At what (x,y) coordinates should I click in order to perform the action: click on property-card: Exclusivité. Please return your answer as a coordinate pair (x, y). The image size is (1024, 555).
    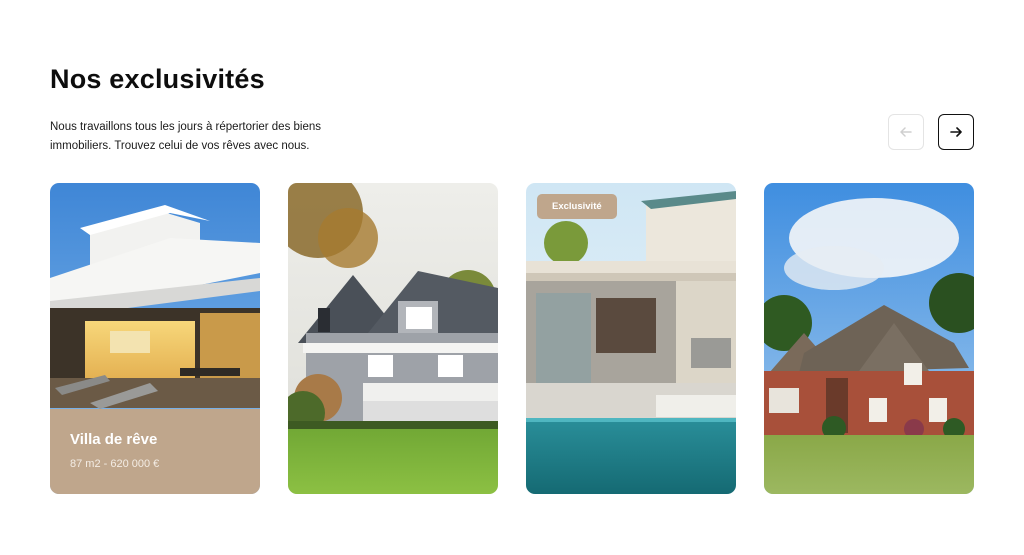
    Looking at the image, I should click on (631, 338).